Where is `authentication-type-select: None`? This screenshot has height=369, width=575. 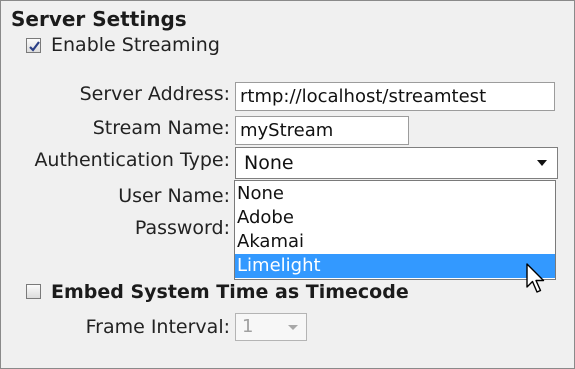 authentication-type-select: None is located at coordinates (396, 163).